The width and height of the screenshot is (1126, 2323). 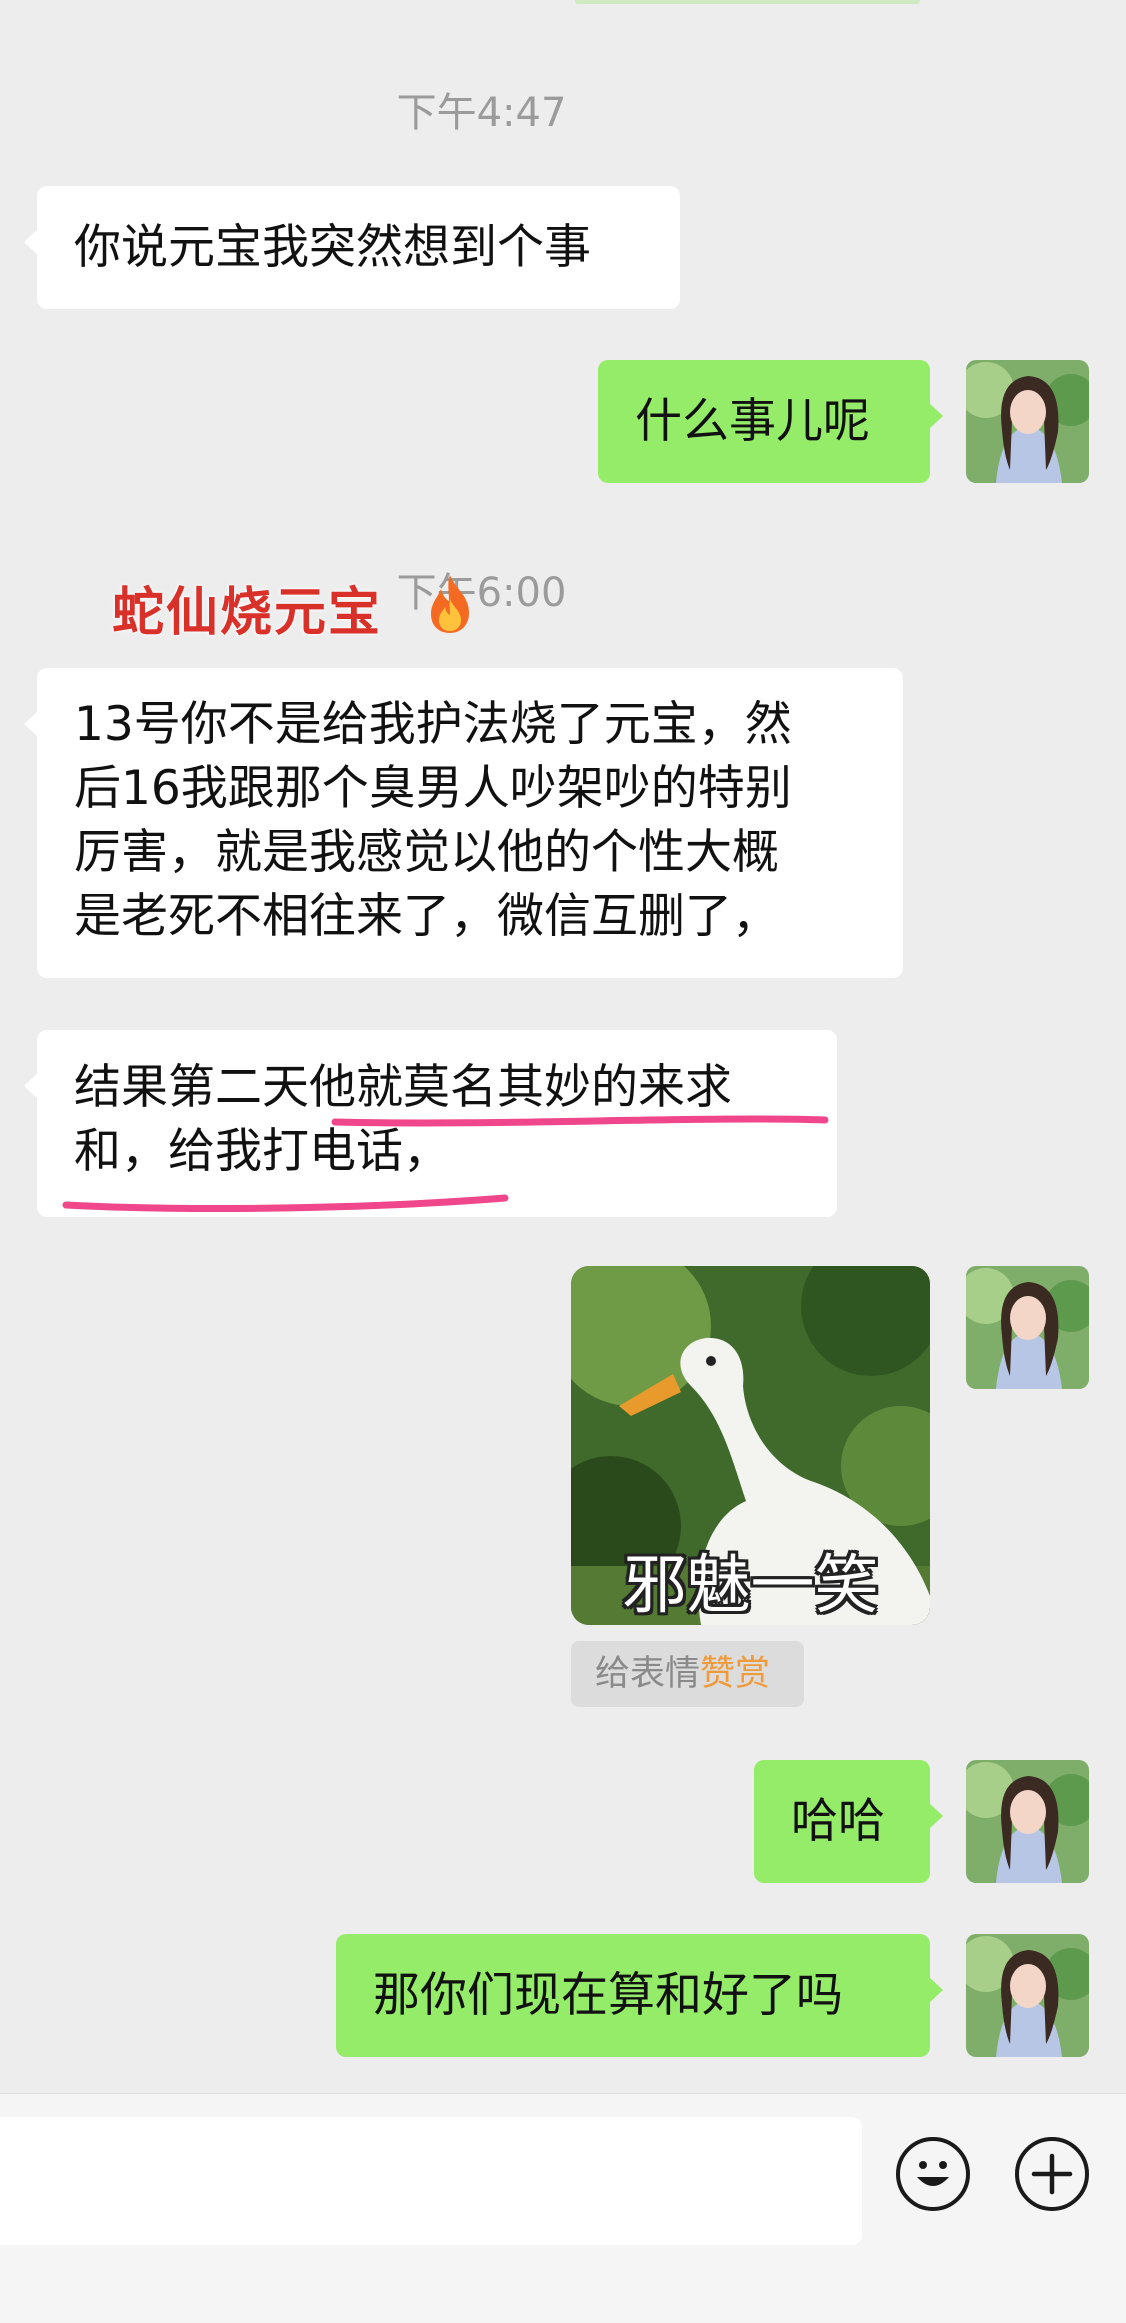 I want to click on timestamp: 下午4:47, so click(x=481, y=113).